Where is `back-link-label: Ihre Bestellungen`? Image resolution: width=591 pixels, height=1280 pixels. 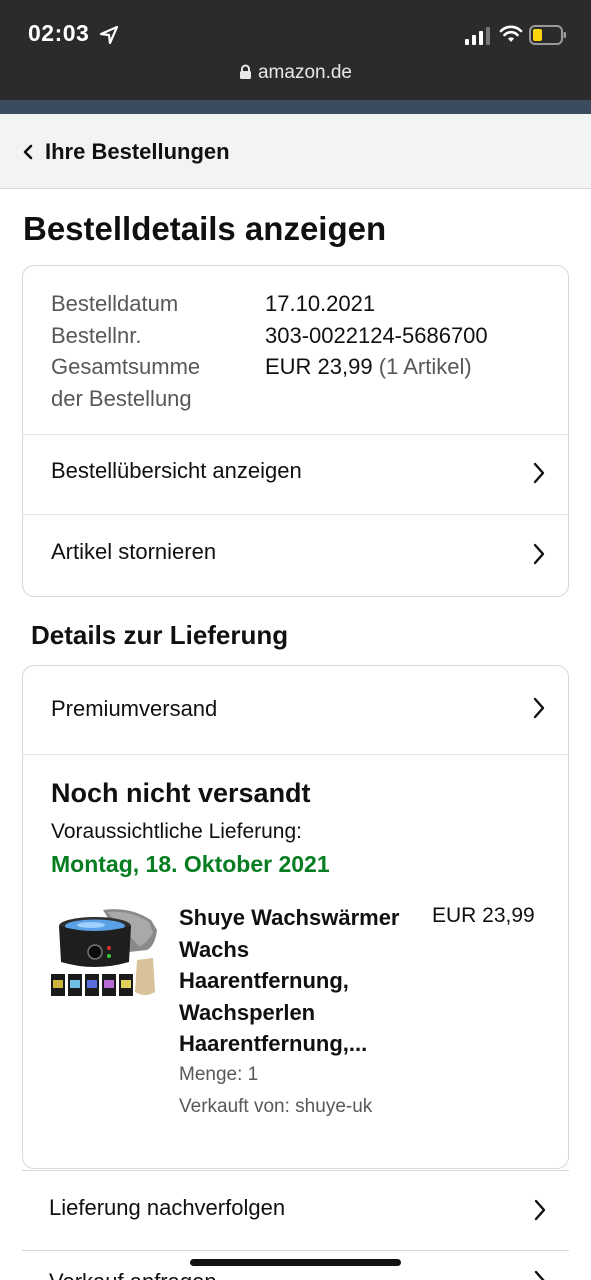 back-link-label: Ihre Bestellungen is located at coordinates (137, 152).